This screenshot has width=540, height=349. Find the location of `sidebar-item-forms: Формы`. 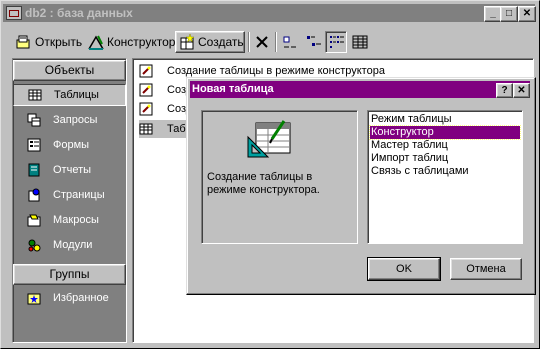

sidebar-item-forms: Формы is located at coordinates (69, 145).